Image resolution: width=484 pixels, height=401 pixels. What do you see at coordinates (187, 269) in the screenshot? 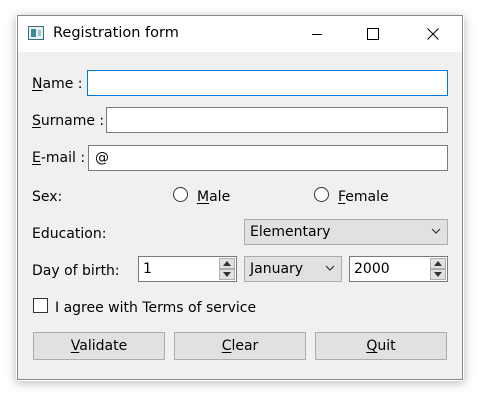
I see `day-spinbox: 1` at bounding box center [187, 269].